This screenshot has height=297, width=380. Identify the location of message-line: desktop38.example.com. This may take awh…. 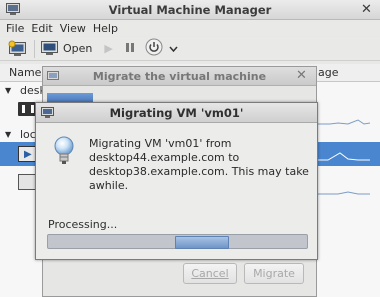
(199, 178).